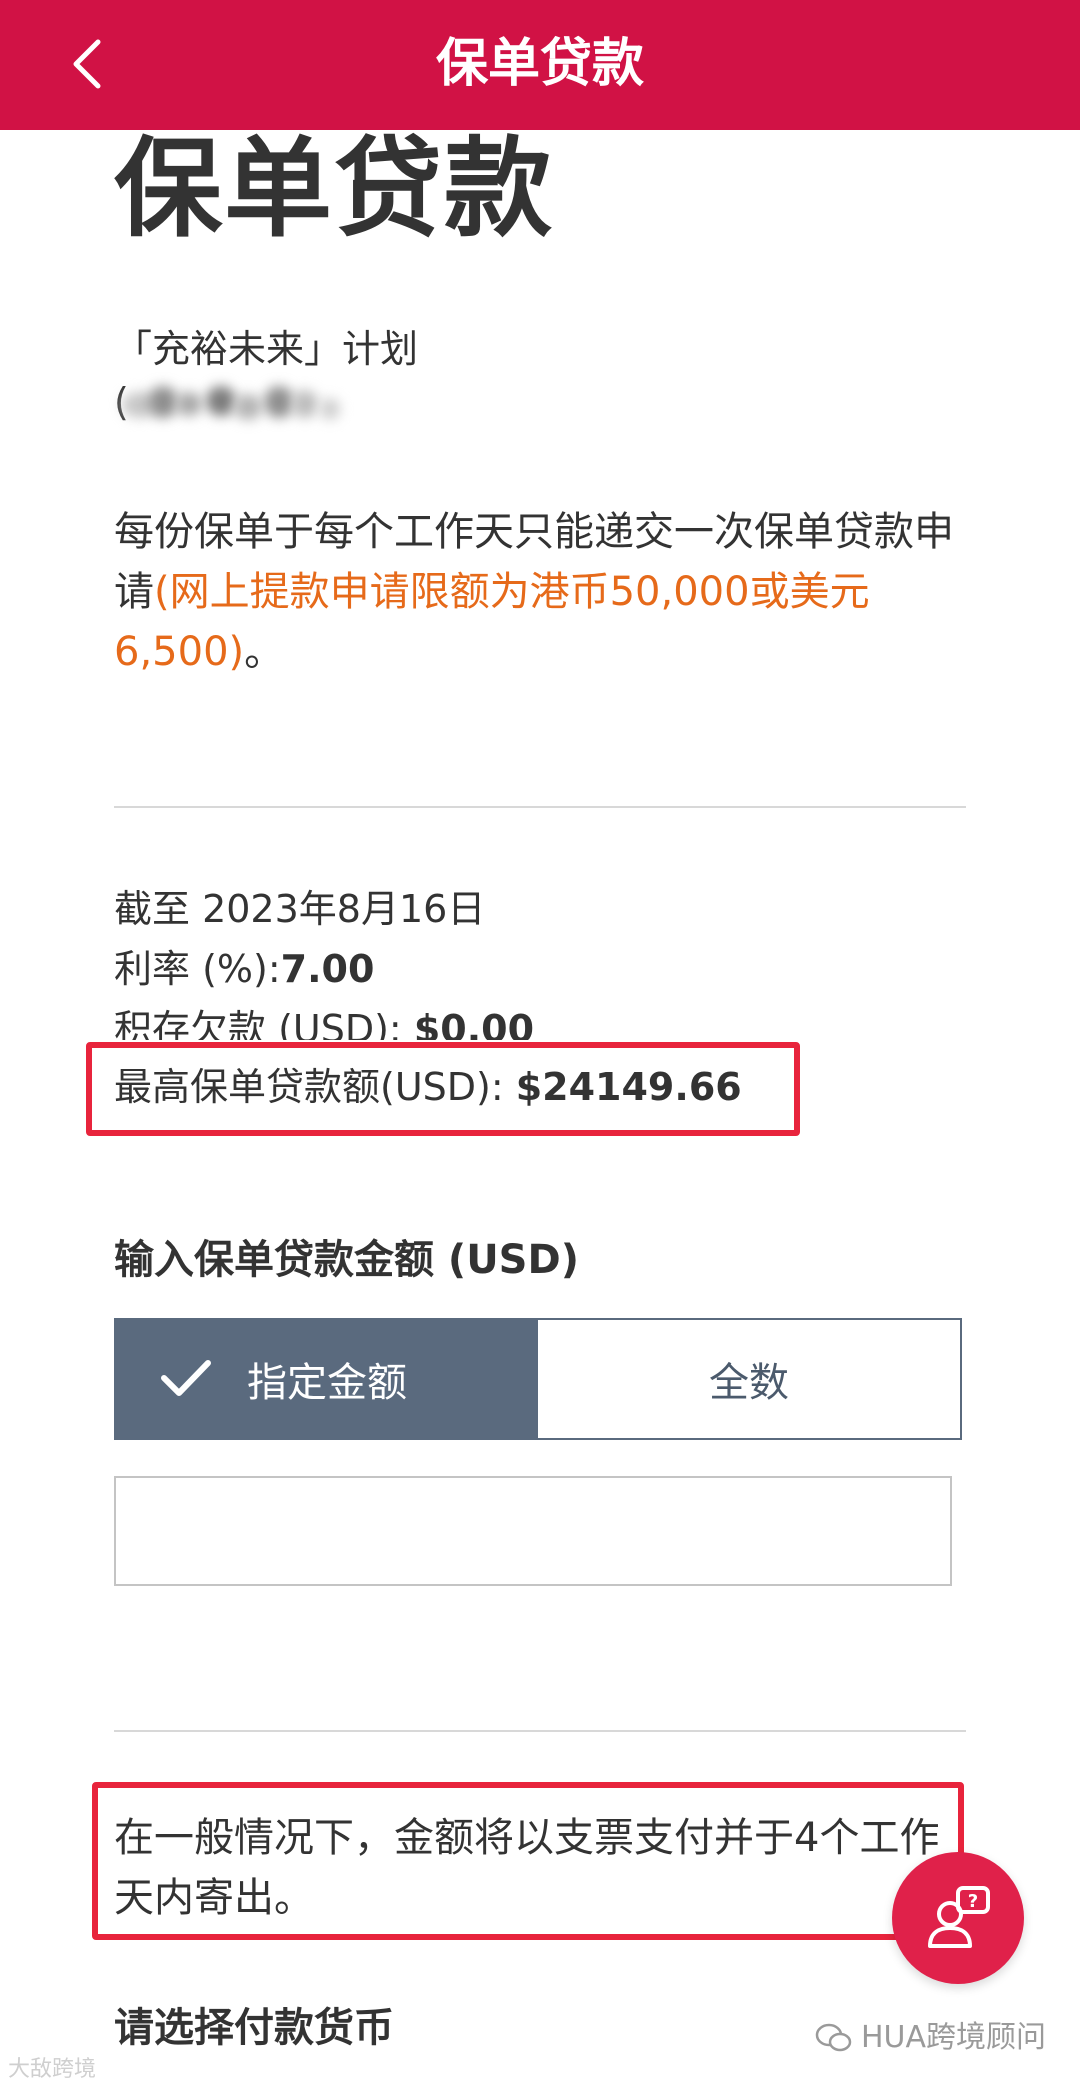  What do you see at coordinates (443, 1089) in the screenshot?
I see `max-loan-highlight` at bounding box center [443, 1089].